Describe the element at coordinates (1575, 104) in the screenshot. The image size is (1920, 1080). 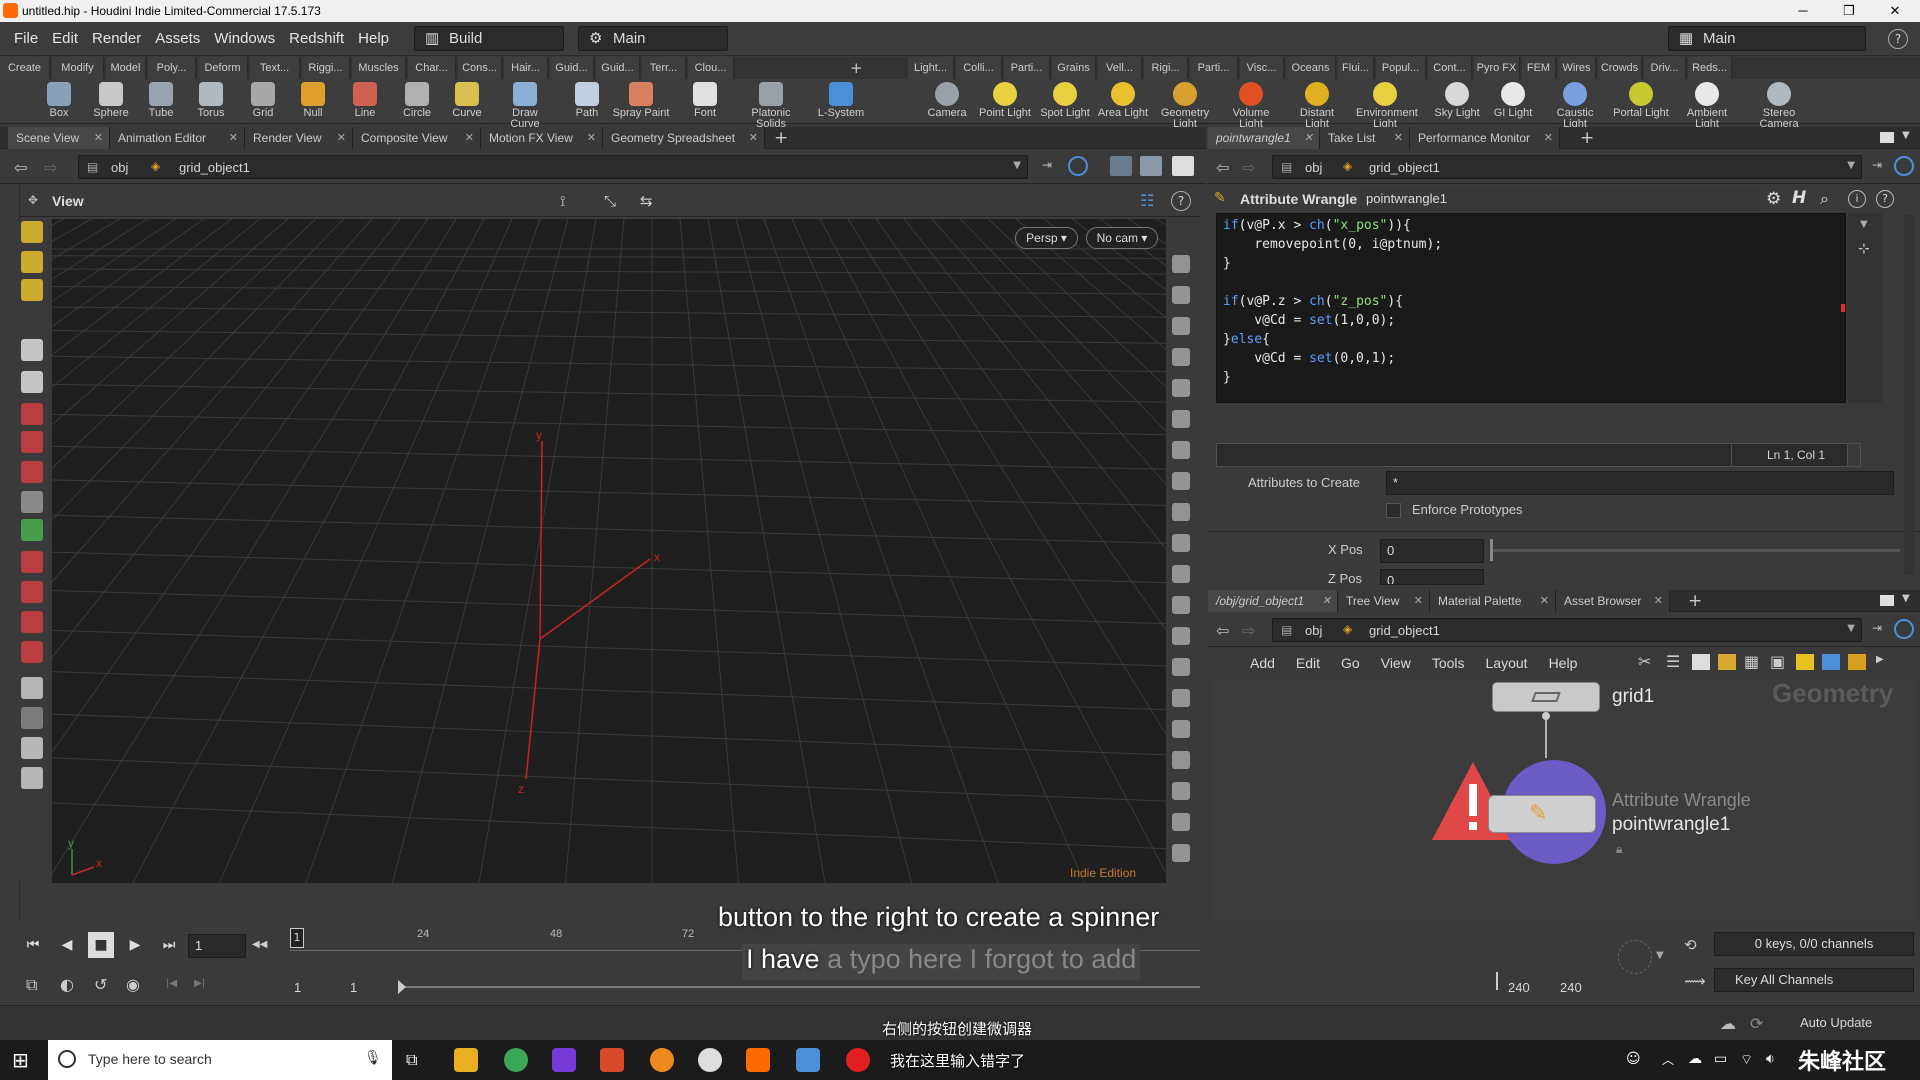
I see `shelf-tool-caustic-light: Caustic Light` at that location.